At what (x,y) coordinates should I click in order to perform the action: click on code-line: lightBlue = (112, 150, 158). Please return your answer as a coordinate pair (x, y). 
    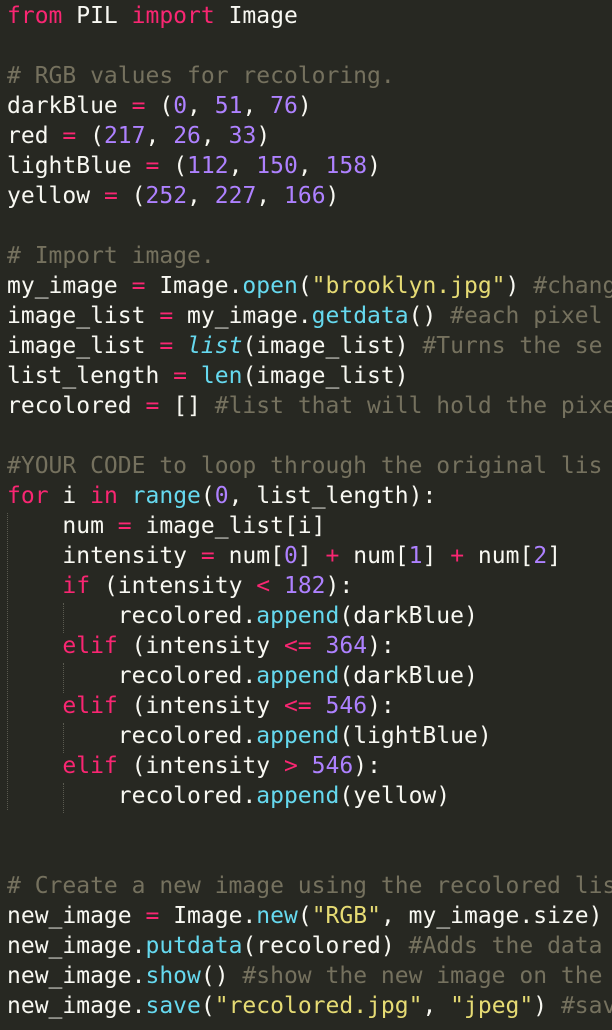
    Looking at the image, I should click on (194, 166).